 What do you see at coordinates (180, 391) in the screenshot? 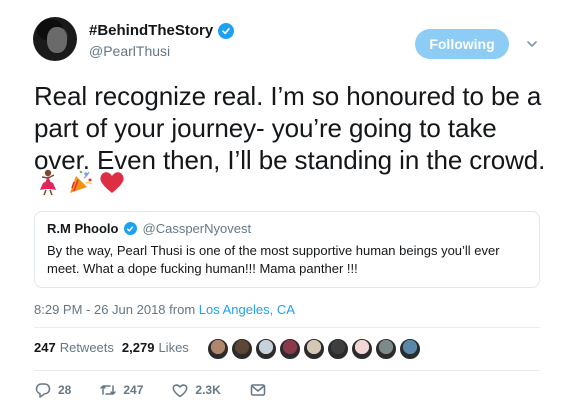
I see `heart-icon` at bounding box center [180, 391].